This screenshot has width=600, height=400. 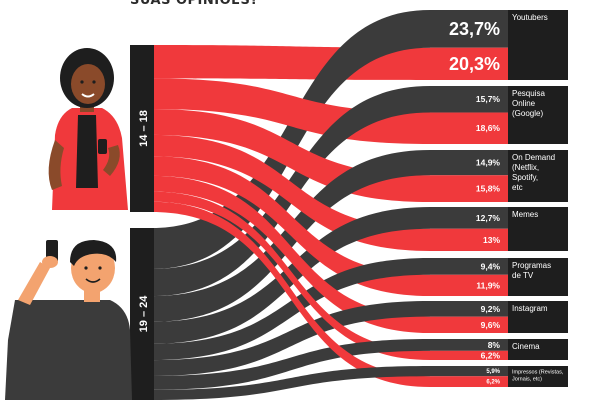 I want to click on teen-girl-illustration, so click(x=88, y=129).